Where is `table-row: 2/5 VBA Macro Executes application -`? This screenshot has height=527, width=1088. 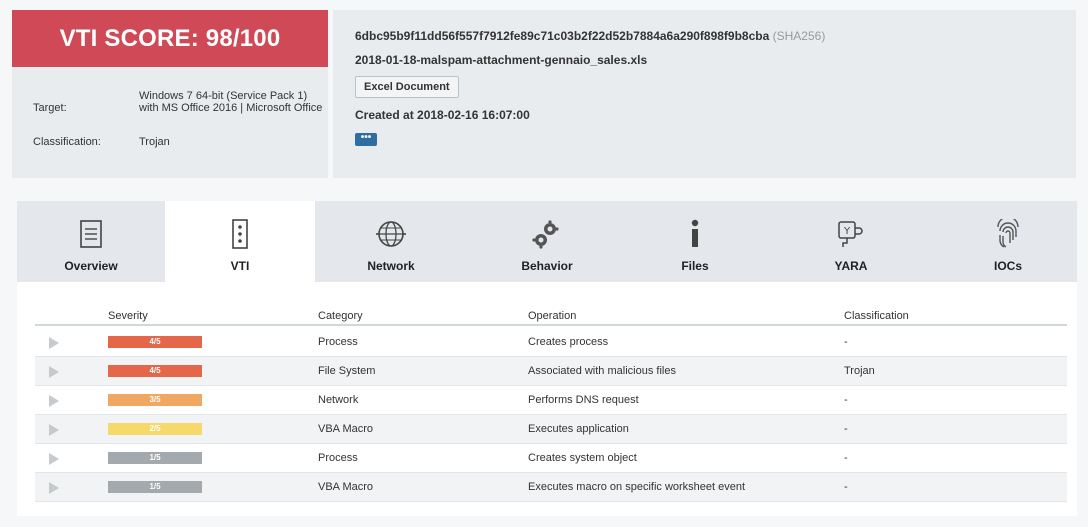
table-row: 2/5 VBA Macro Executes application - is located at coordinates (551, 429).